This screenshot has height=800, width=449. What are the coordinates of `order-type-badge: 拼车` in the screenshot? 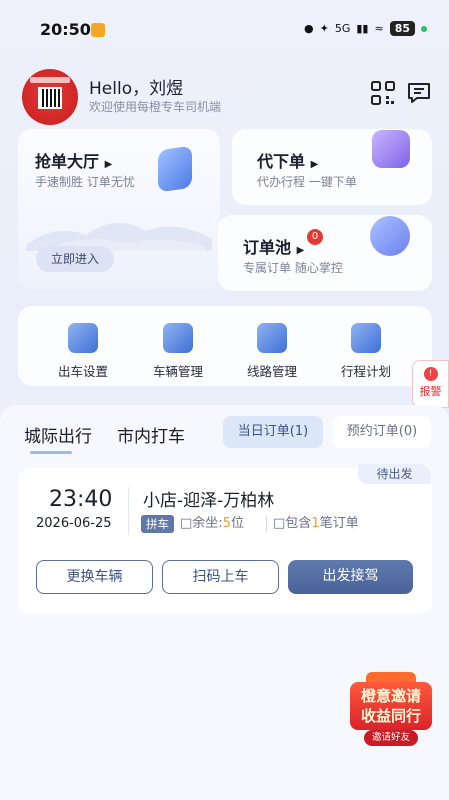 It's located at (157, 524).